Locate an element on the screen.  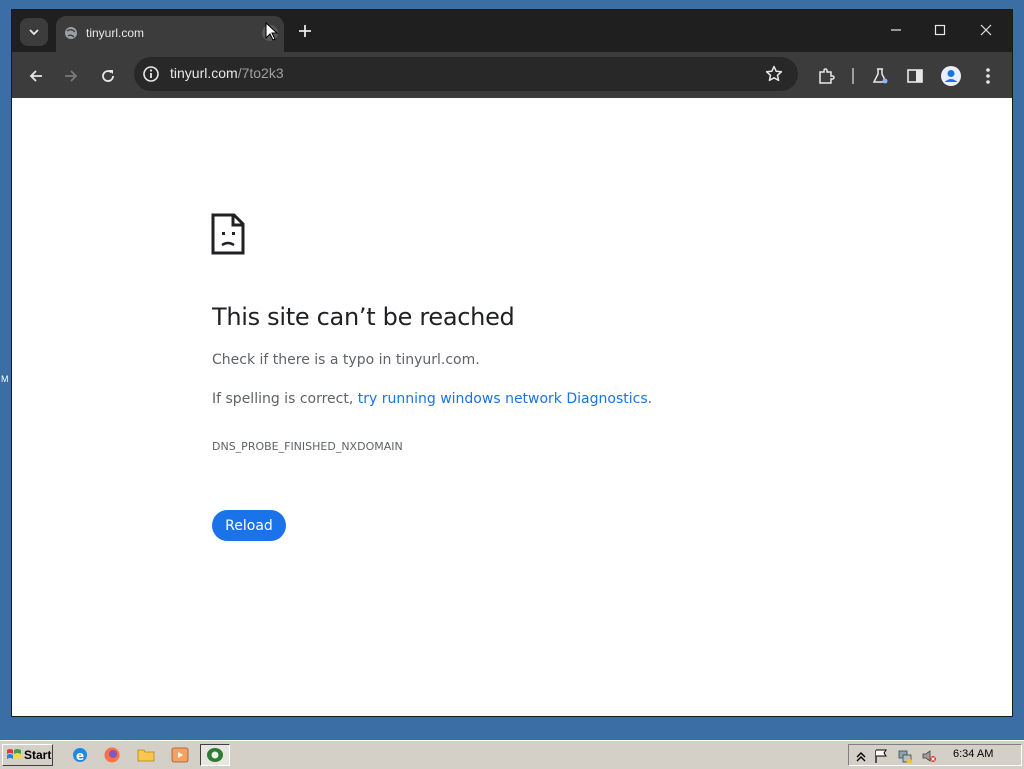
tab-strip: tinyurl.com is located at coordinates (512, 31).